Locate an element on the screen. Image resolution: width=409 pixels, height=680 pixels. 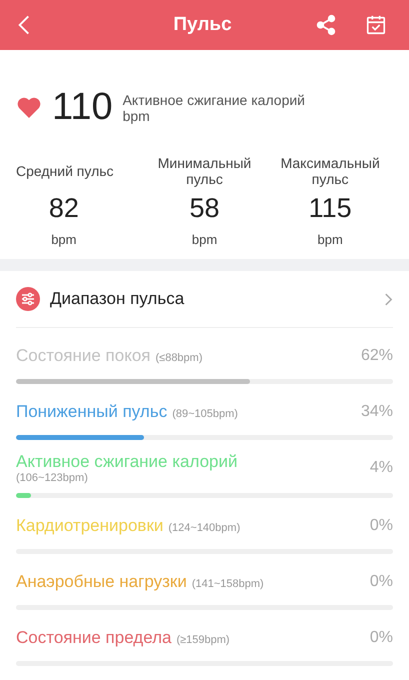
zone-range: (89~105bpm) is located at coordinates (205, 414).